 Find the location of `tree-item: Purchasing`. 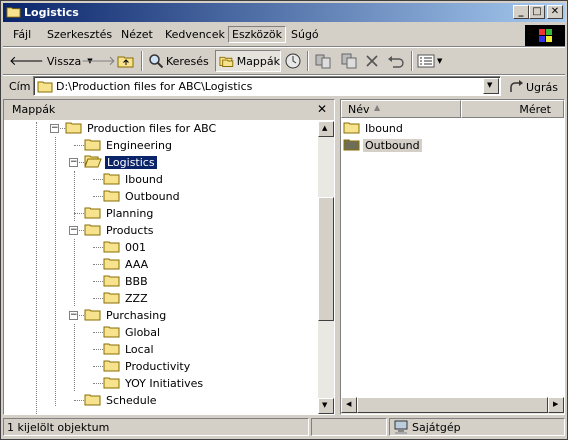

tree-item: Purchasing is located at coordinates (126, 315).